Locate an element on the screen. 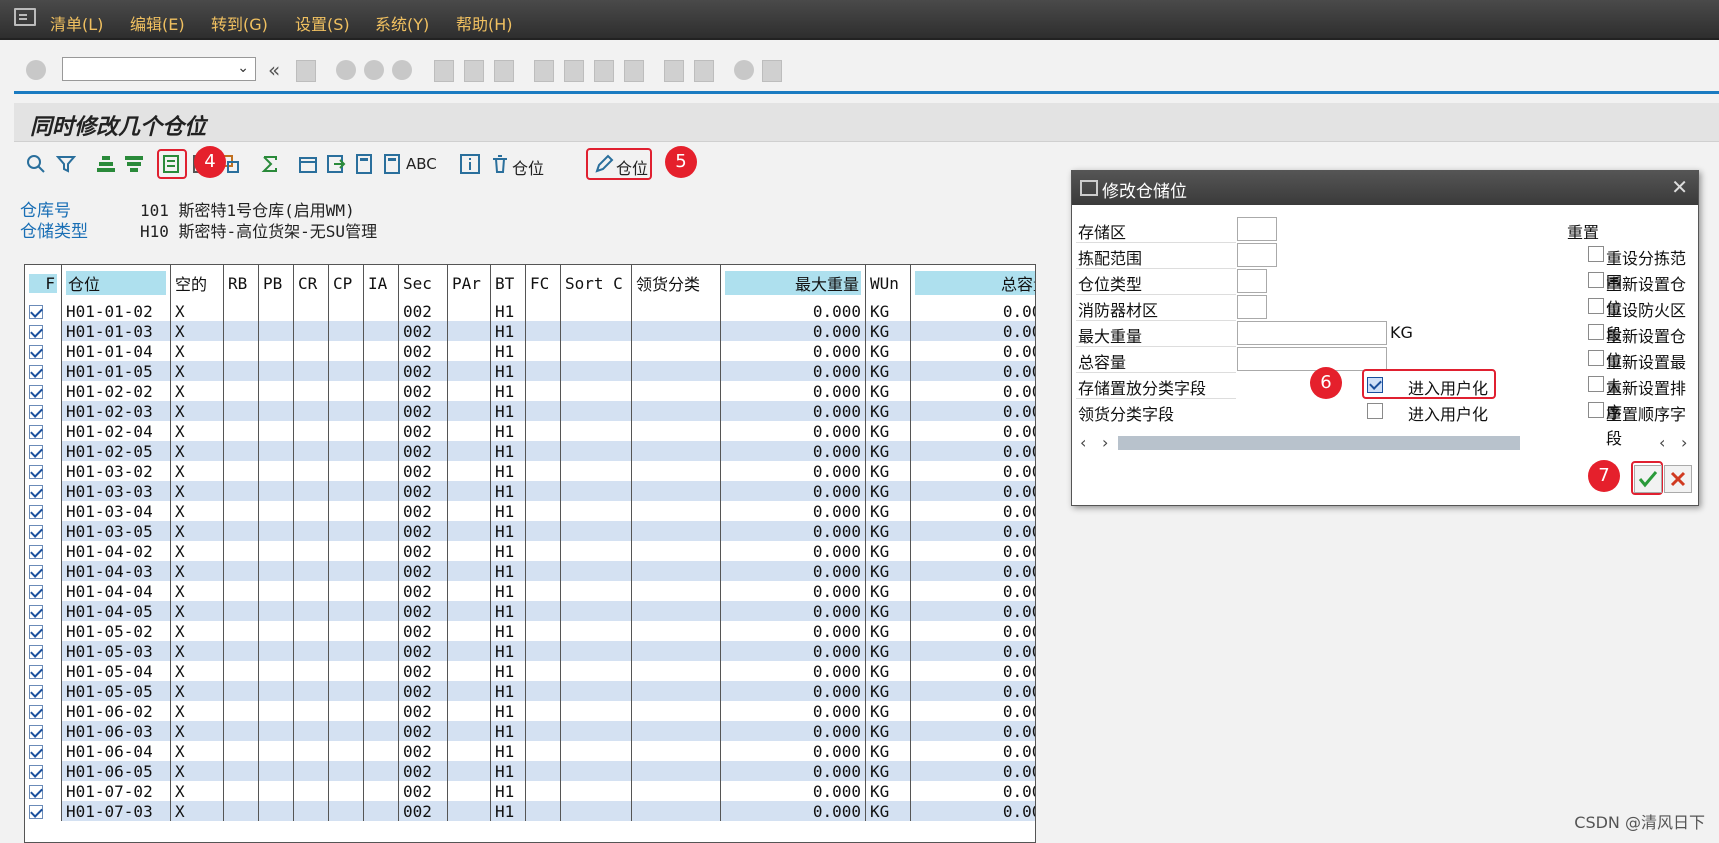 The width and height of the screenshot is (1719, 843). table-row: H01-02-05X 002 H1 0.000KG0.000 is located at coordinates (530, 451).